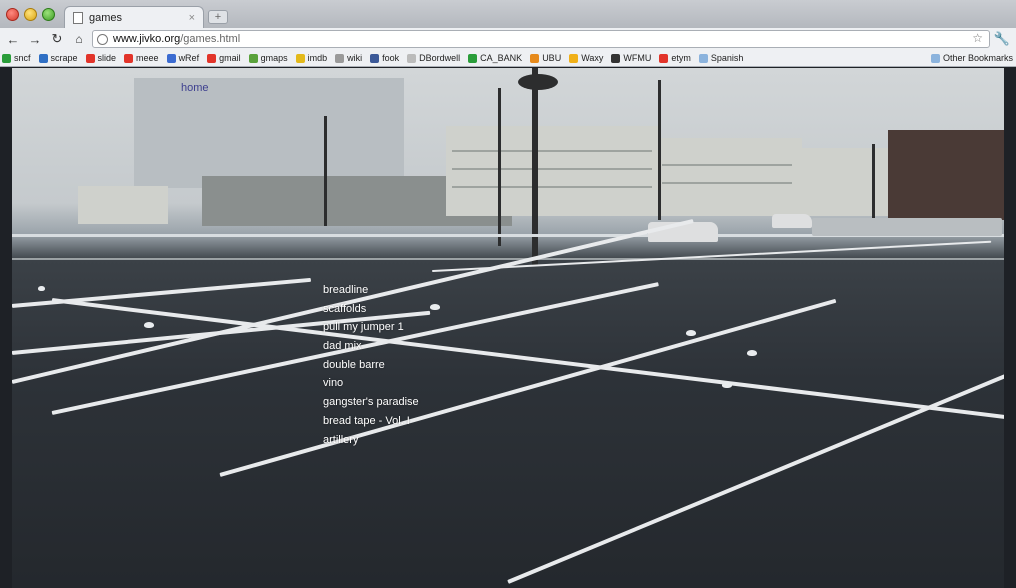 This screenshot has width=1016, height=588. I want to click on bookmark-label: wiki, so click(355, 58).